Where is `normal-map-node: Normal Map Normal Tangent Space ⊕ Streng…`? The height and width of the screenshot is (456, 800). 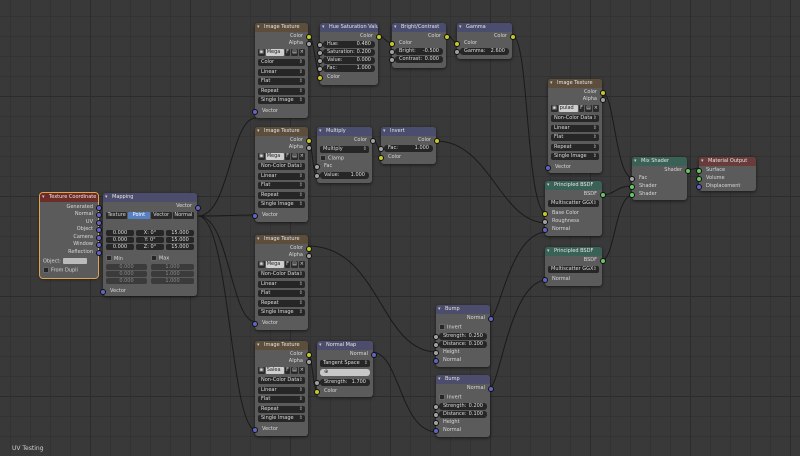 normal-map-node: Normal Map Normal Tangent Space ⊕ Streng… is located at coordinates (345, 369).